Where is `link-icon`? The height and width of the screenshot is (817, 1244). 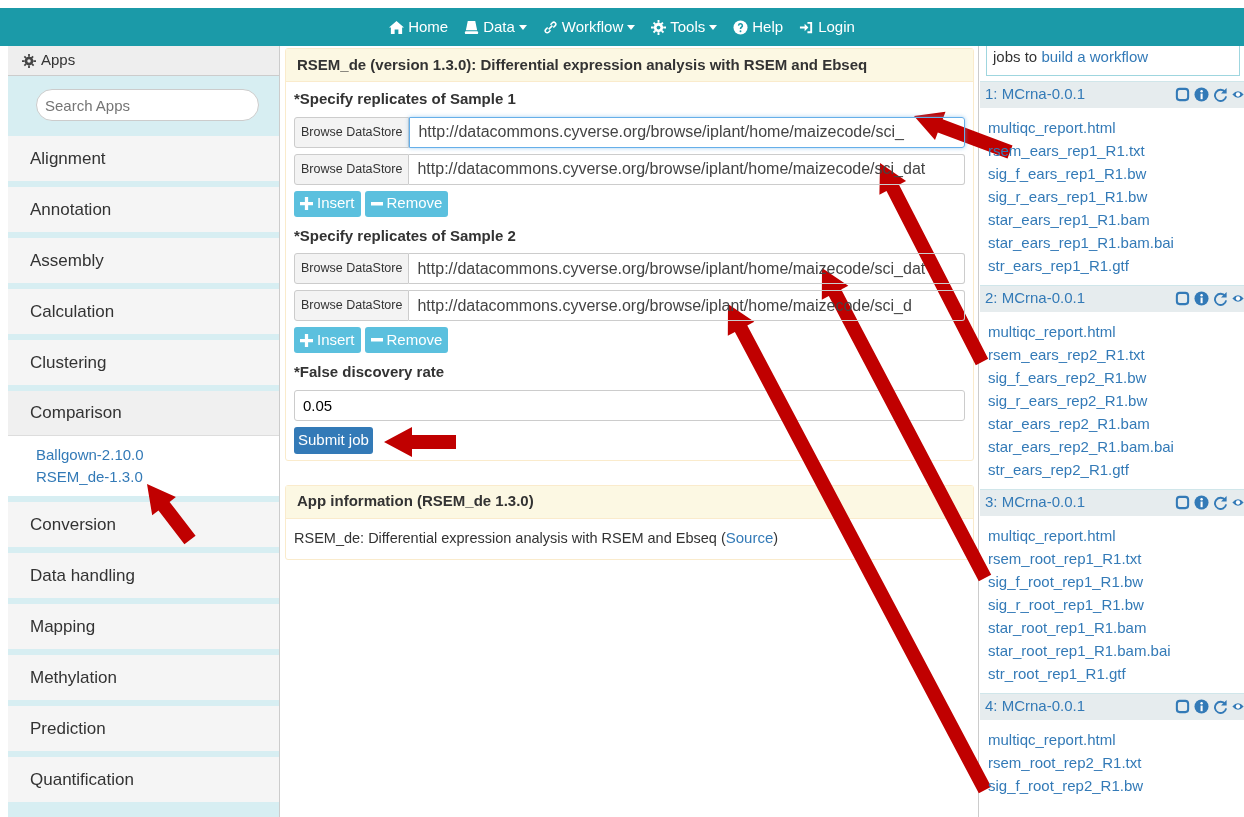 link-icon is located at coordinates (550, 27).